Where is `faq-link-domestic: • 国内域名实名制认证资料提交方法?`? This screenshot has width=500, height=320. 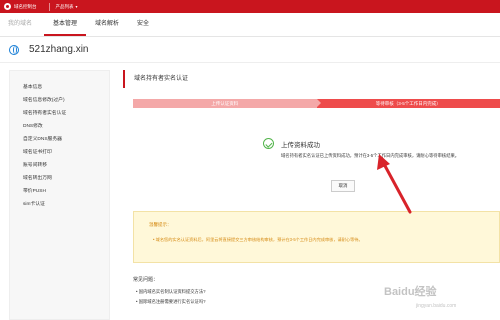
faq-link-domestic: • 国内域名实名制认证资料提交方法? is located at coordinates (171, 292).